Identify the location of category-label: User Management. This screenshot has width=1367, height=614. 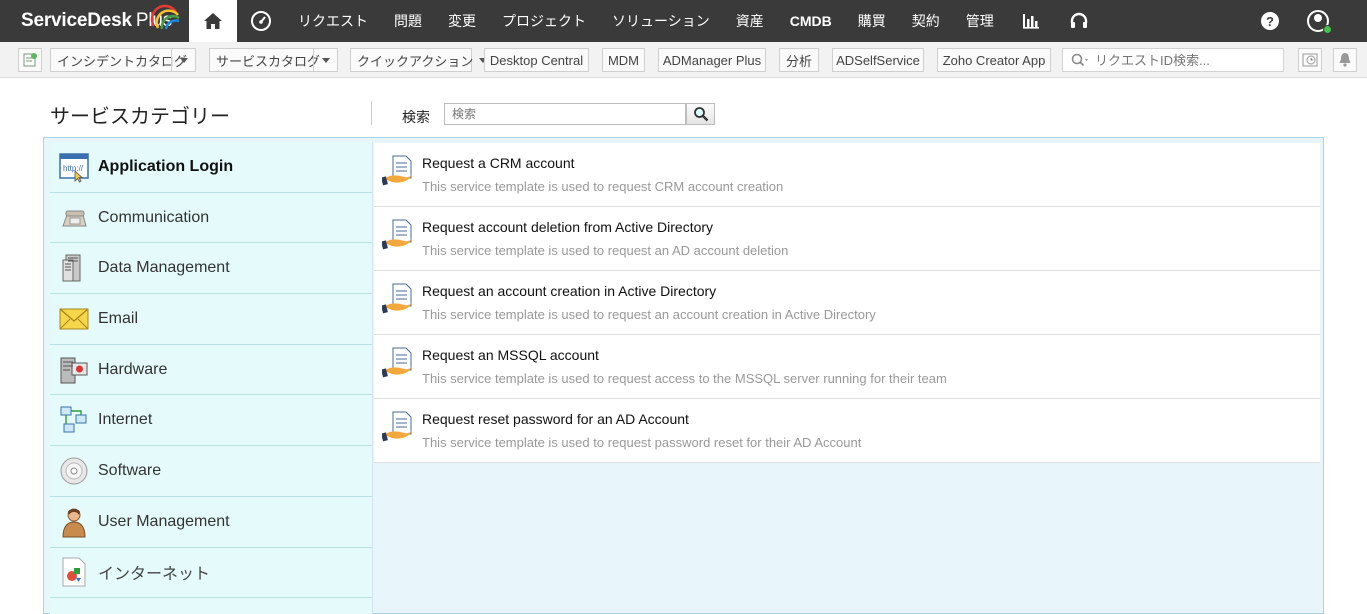
(164, 521).